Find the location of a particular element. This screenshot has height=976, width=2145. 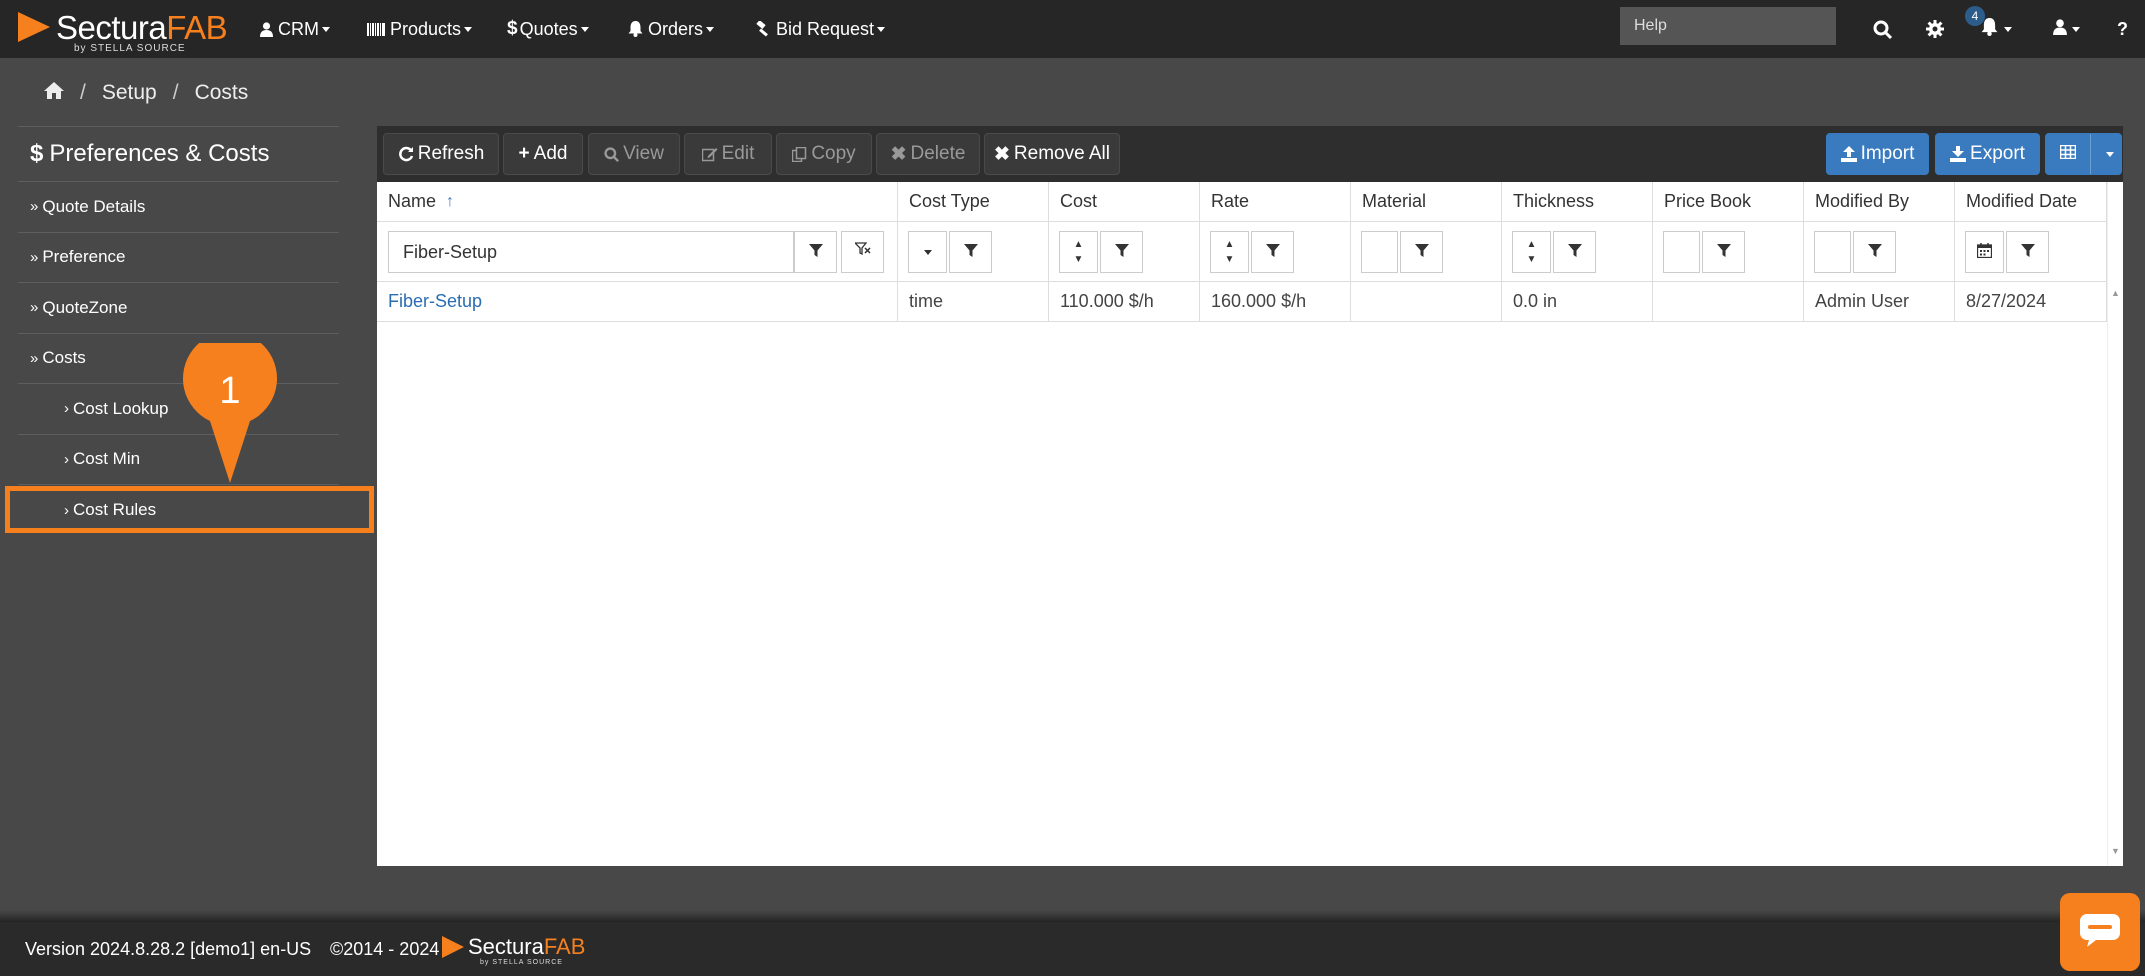

step-highlight-box is located at coordinates (189, 509).